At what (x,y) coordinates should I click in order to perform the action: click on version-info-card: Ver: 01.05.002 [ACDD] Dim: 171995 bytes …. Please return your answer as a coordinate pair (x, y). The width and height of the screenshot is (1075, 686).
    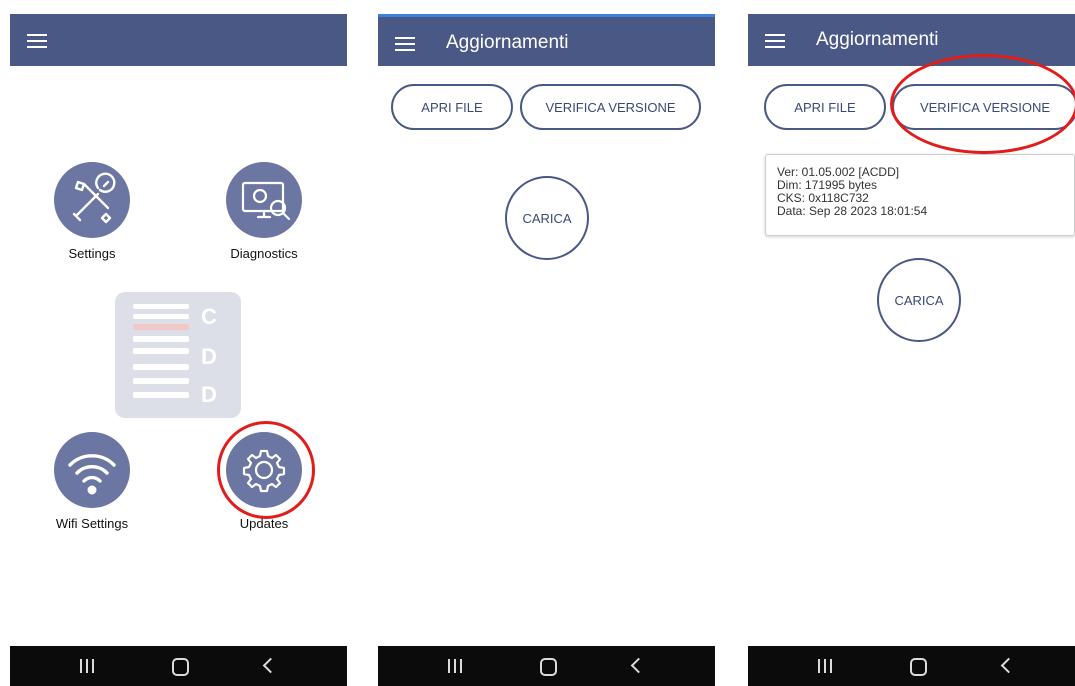
    Looking at the image, I should click on (920, 195).